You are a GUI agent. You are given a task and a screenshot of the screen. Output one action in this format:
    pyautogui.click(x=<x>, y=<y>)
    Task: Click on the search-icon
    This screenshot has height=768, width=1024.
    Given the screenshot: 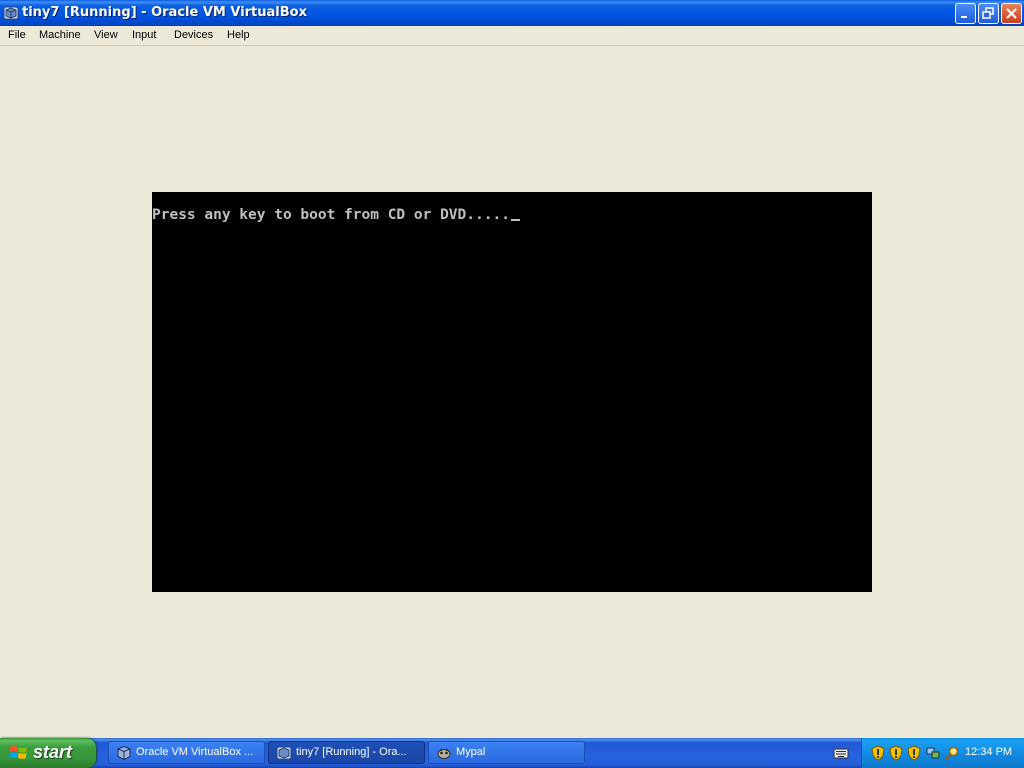 What is the action you would take?
    pyautogui.click(x=952, y=753)
    